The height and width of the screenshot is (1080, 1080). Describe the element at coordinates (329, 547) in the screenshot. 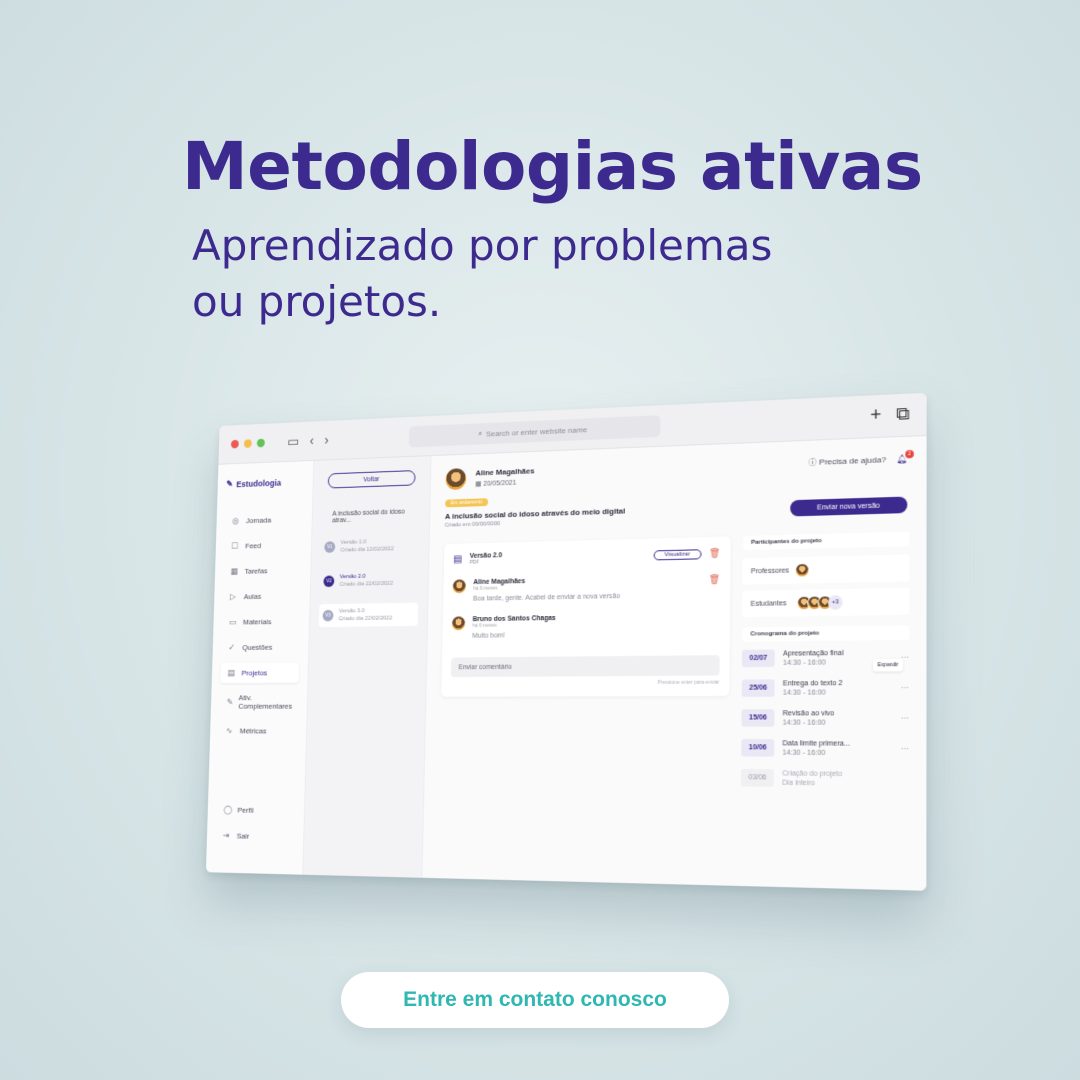

I see `version-badge: V1` at that location.